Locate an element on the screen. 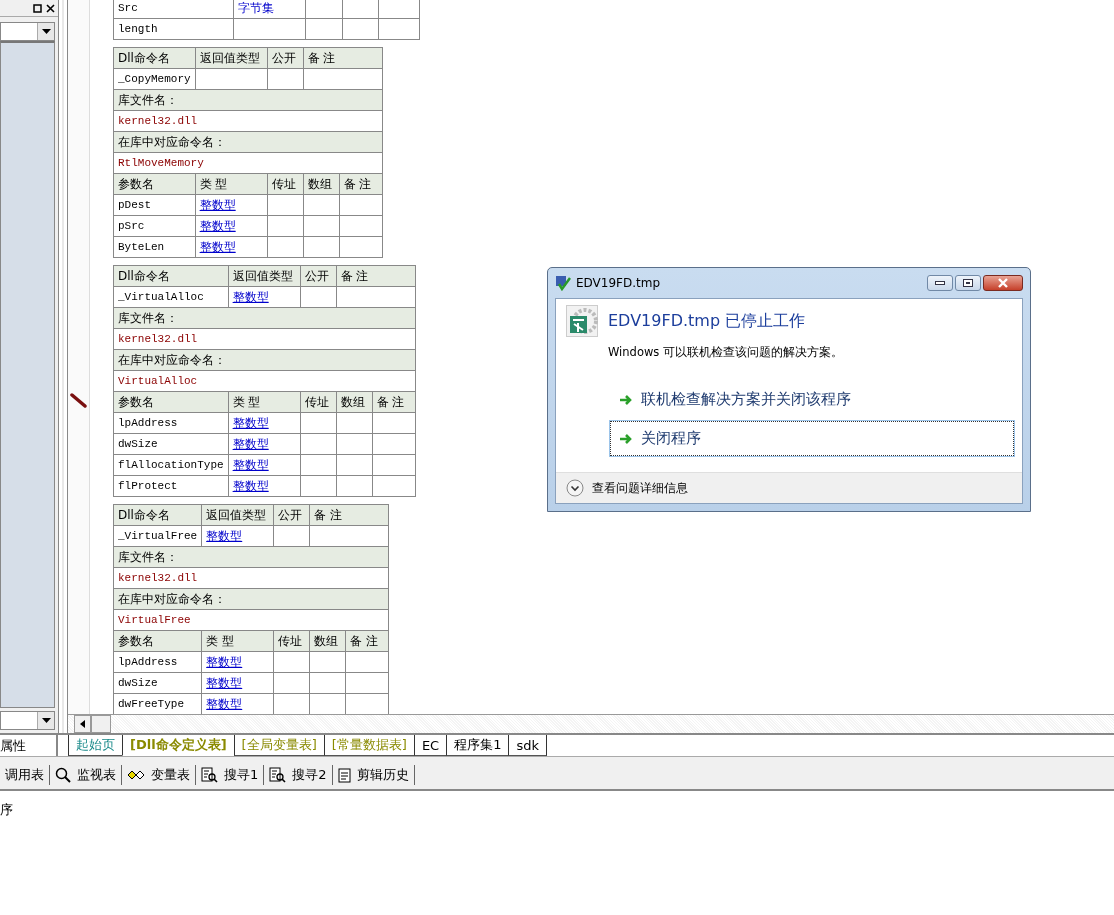 The image size is (1114, 915). dialog-option-button: 关闭程序 is located at coordinates (812, 438).